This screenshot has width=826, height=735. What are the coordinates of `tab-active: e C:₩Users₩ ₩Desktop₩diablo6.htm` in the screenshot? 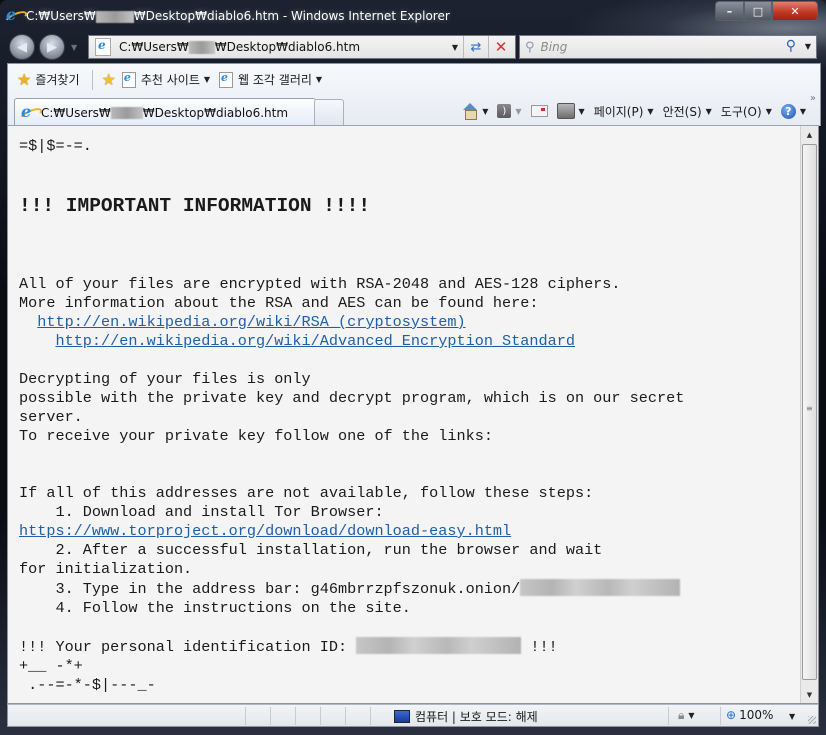 It's located at (165, 112).